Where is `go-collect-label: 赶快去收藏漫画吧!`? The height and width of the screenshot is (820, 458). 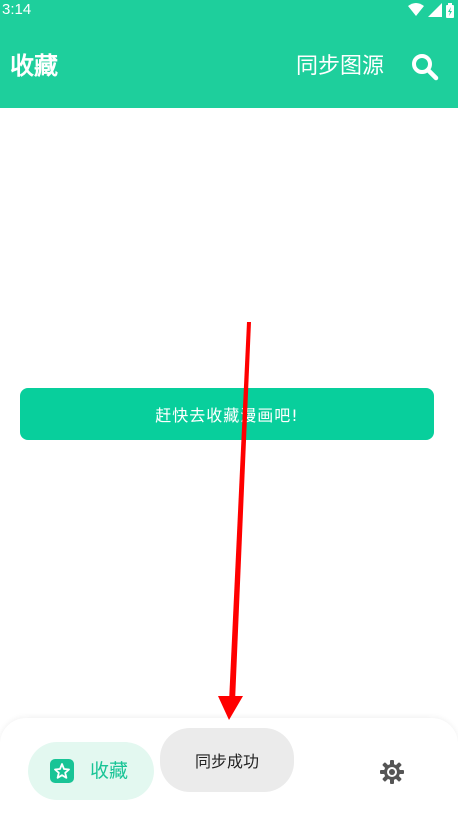 go-collect-label: 赶快去收藏漫画吧! is located at coordinates (227, 415).